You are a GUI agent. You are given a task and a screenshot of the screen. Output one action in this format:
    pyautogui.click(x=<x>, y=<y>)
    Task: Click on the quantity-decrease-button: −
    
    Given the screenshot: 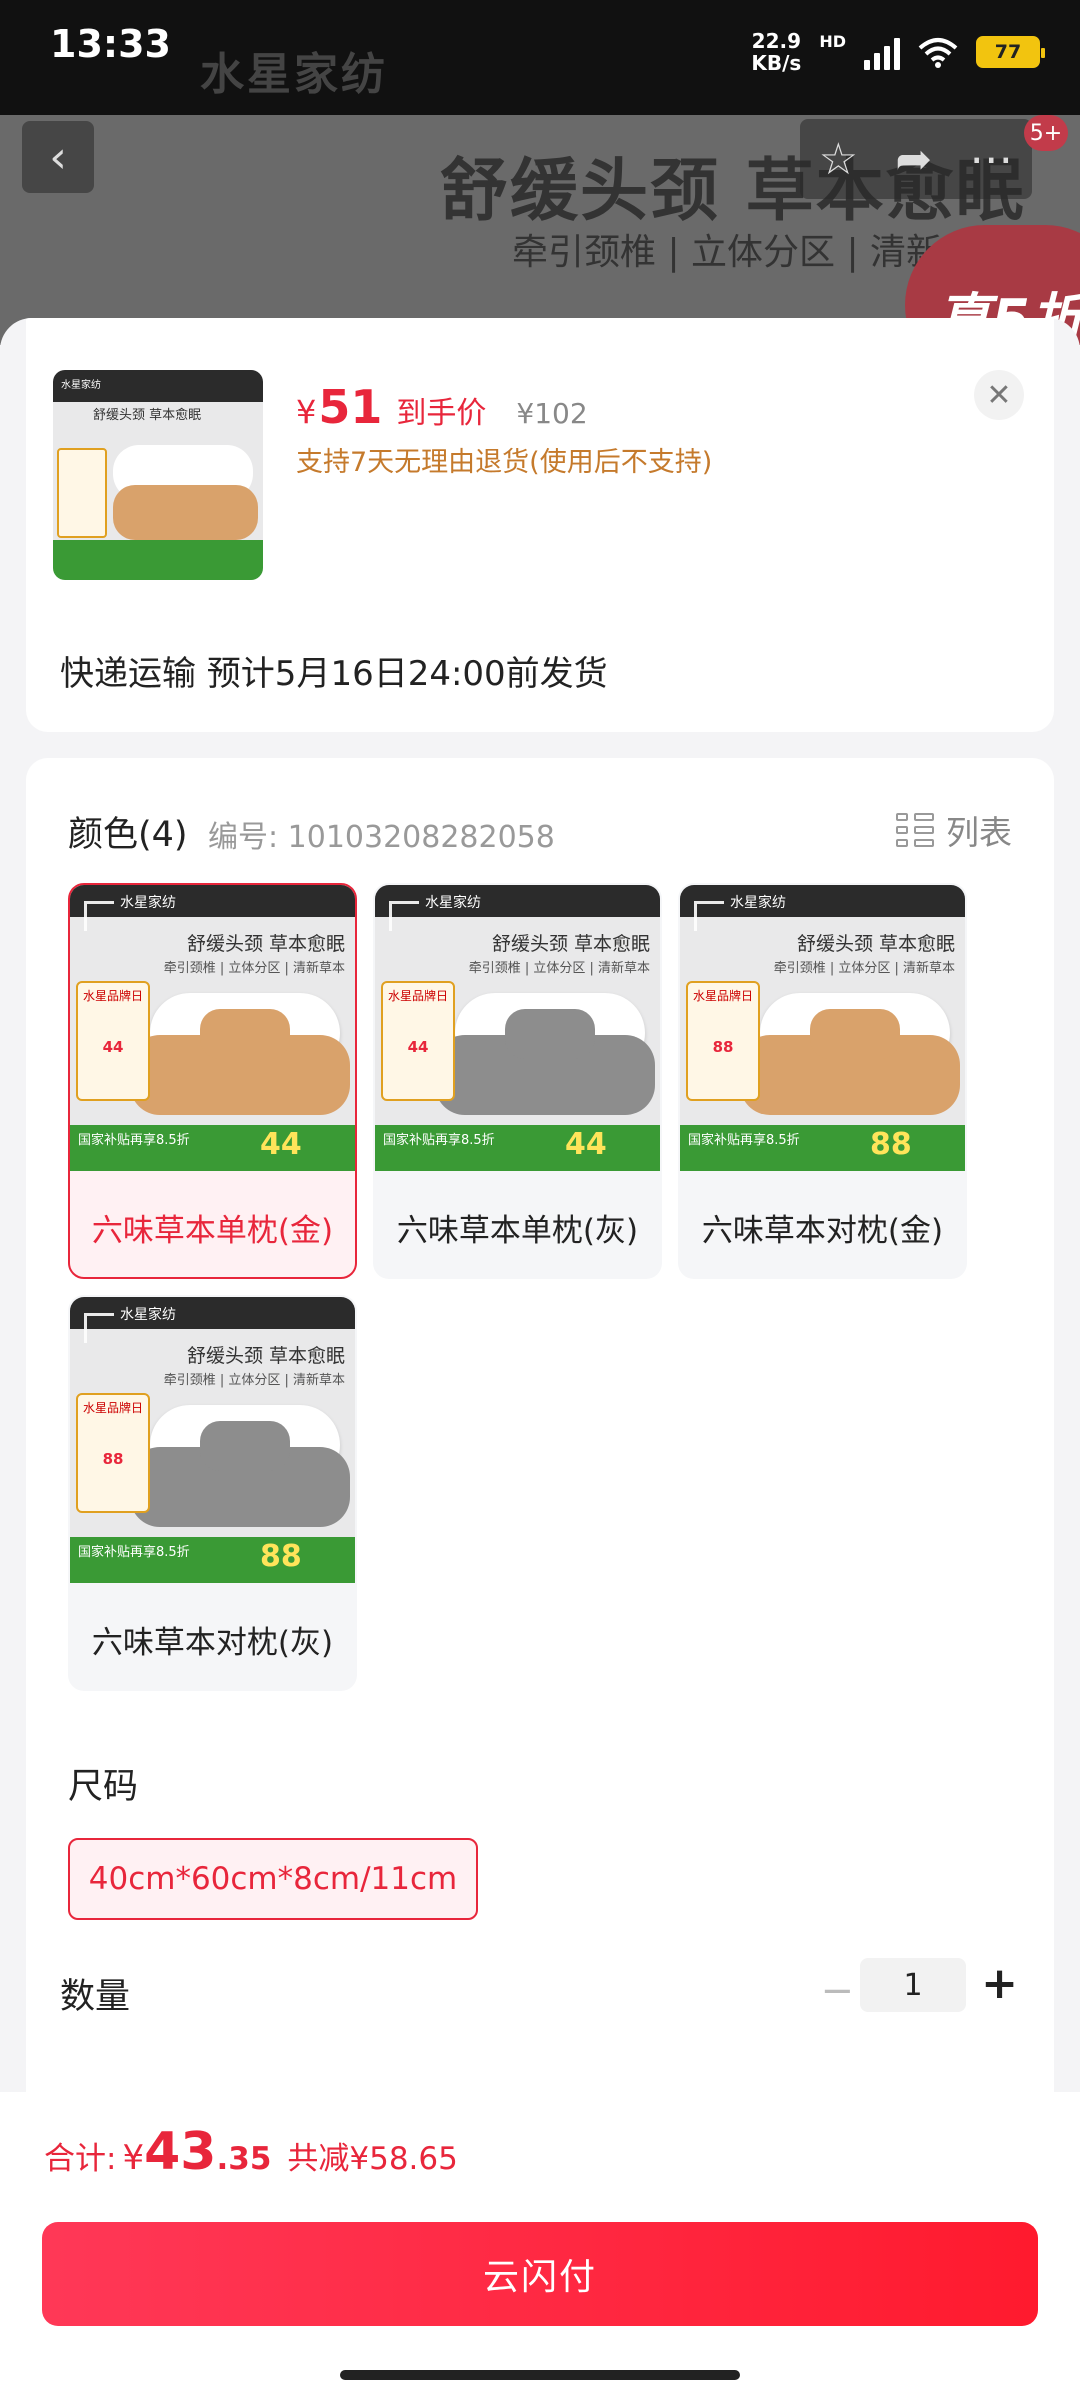 What is the action you would take?
    pyautogui.click(x=837, y=1991)
    